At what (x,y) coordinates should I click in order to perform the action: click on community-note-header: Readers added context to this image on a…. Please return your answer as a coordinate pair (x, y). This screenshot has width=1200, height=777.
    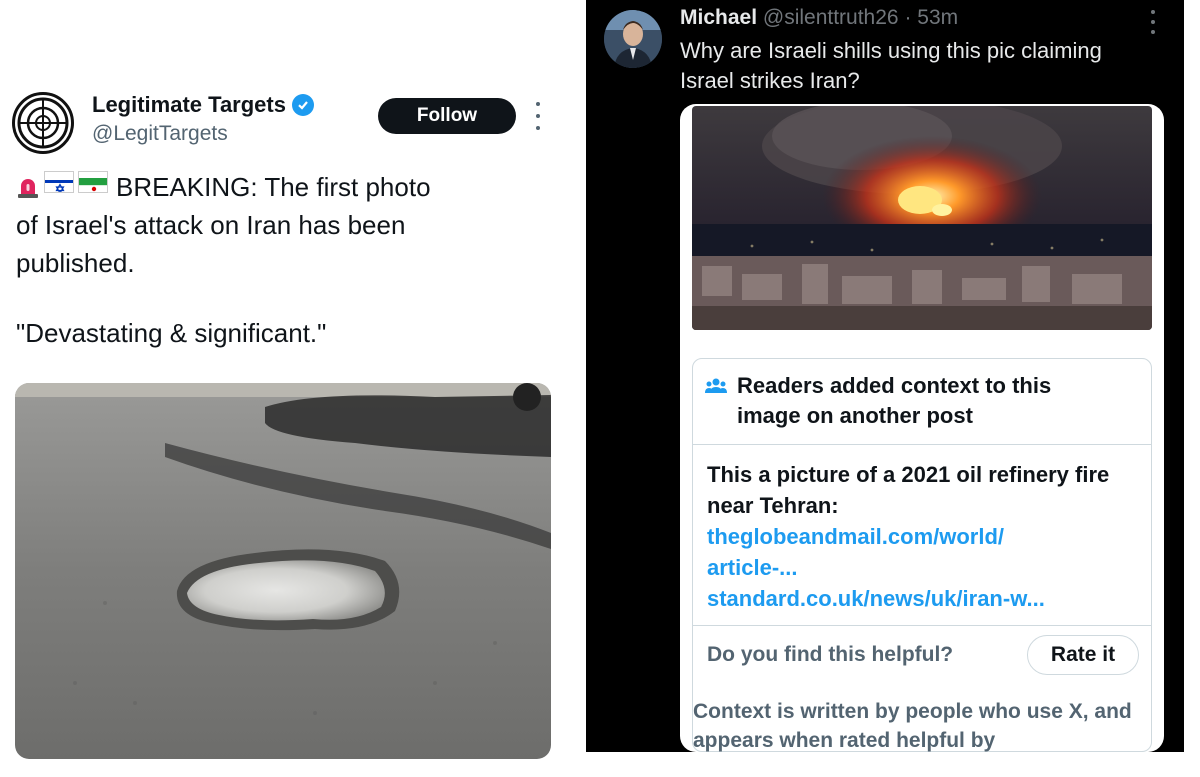
    Looking at the image, I should click on (922, 402).